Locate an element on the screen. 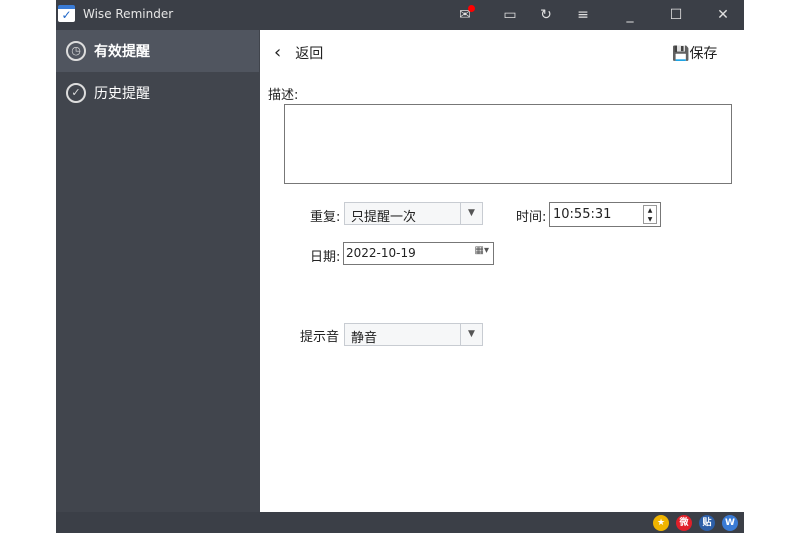 The image size is (800, 533). repeat-value: 只提醒一次 is located at coordinates (384, 217).